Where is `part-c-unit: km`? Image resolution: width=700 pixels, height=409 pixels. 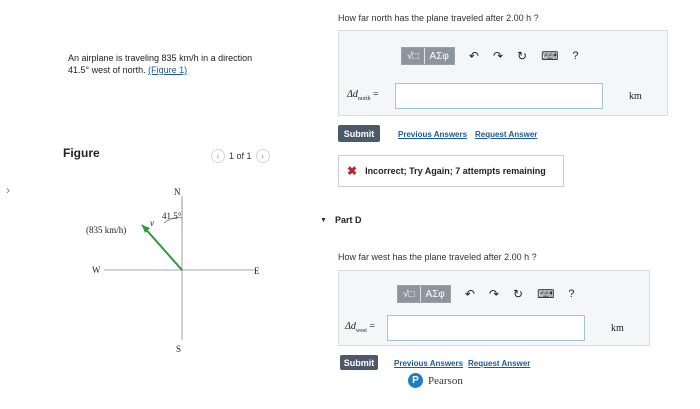
part-c-unit: km is located at coordinates (635, 96).